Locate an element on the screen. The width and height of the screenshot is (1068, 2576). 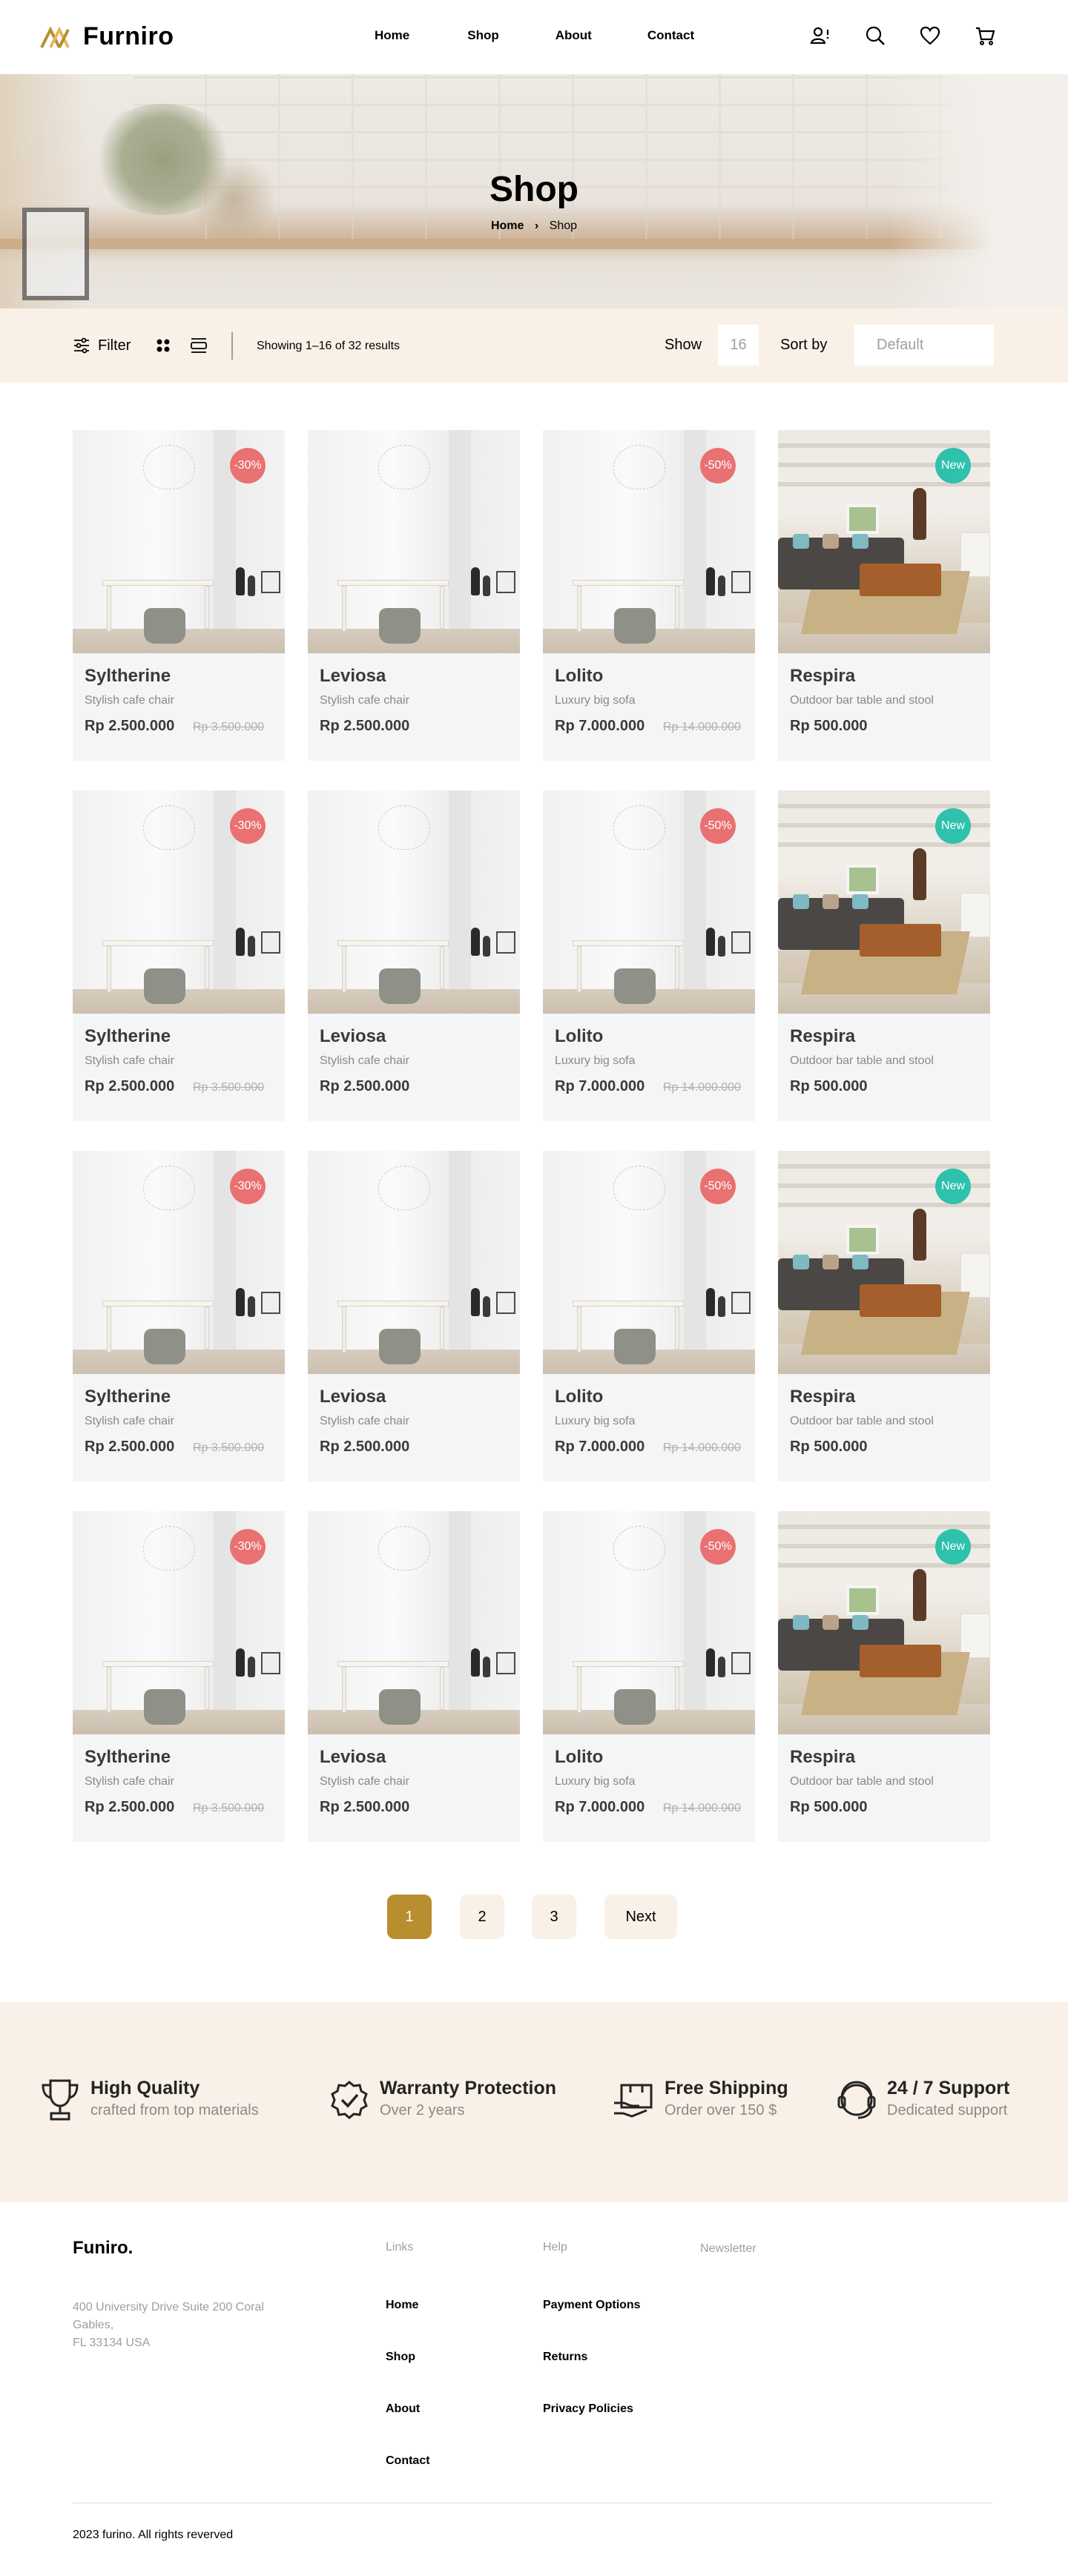
page-button-1: 1 is located at coordinates (409, 1917).